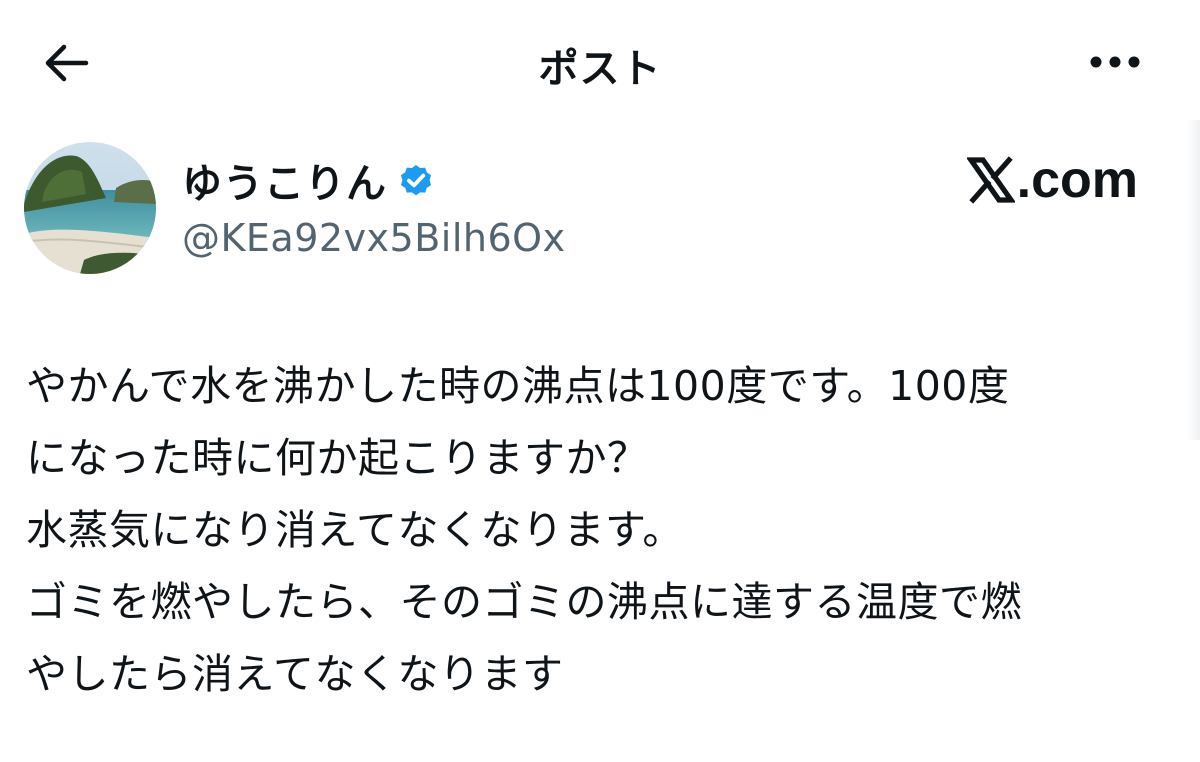  What do you see at coordinates (1193, 280) in the screenshot?
I see `screen-edge-shadow` at bounding box center [1193, 280].